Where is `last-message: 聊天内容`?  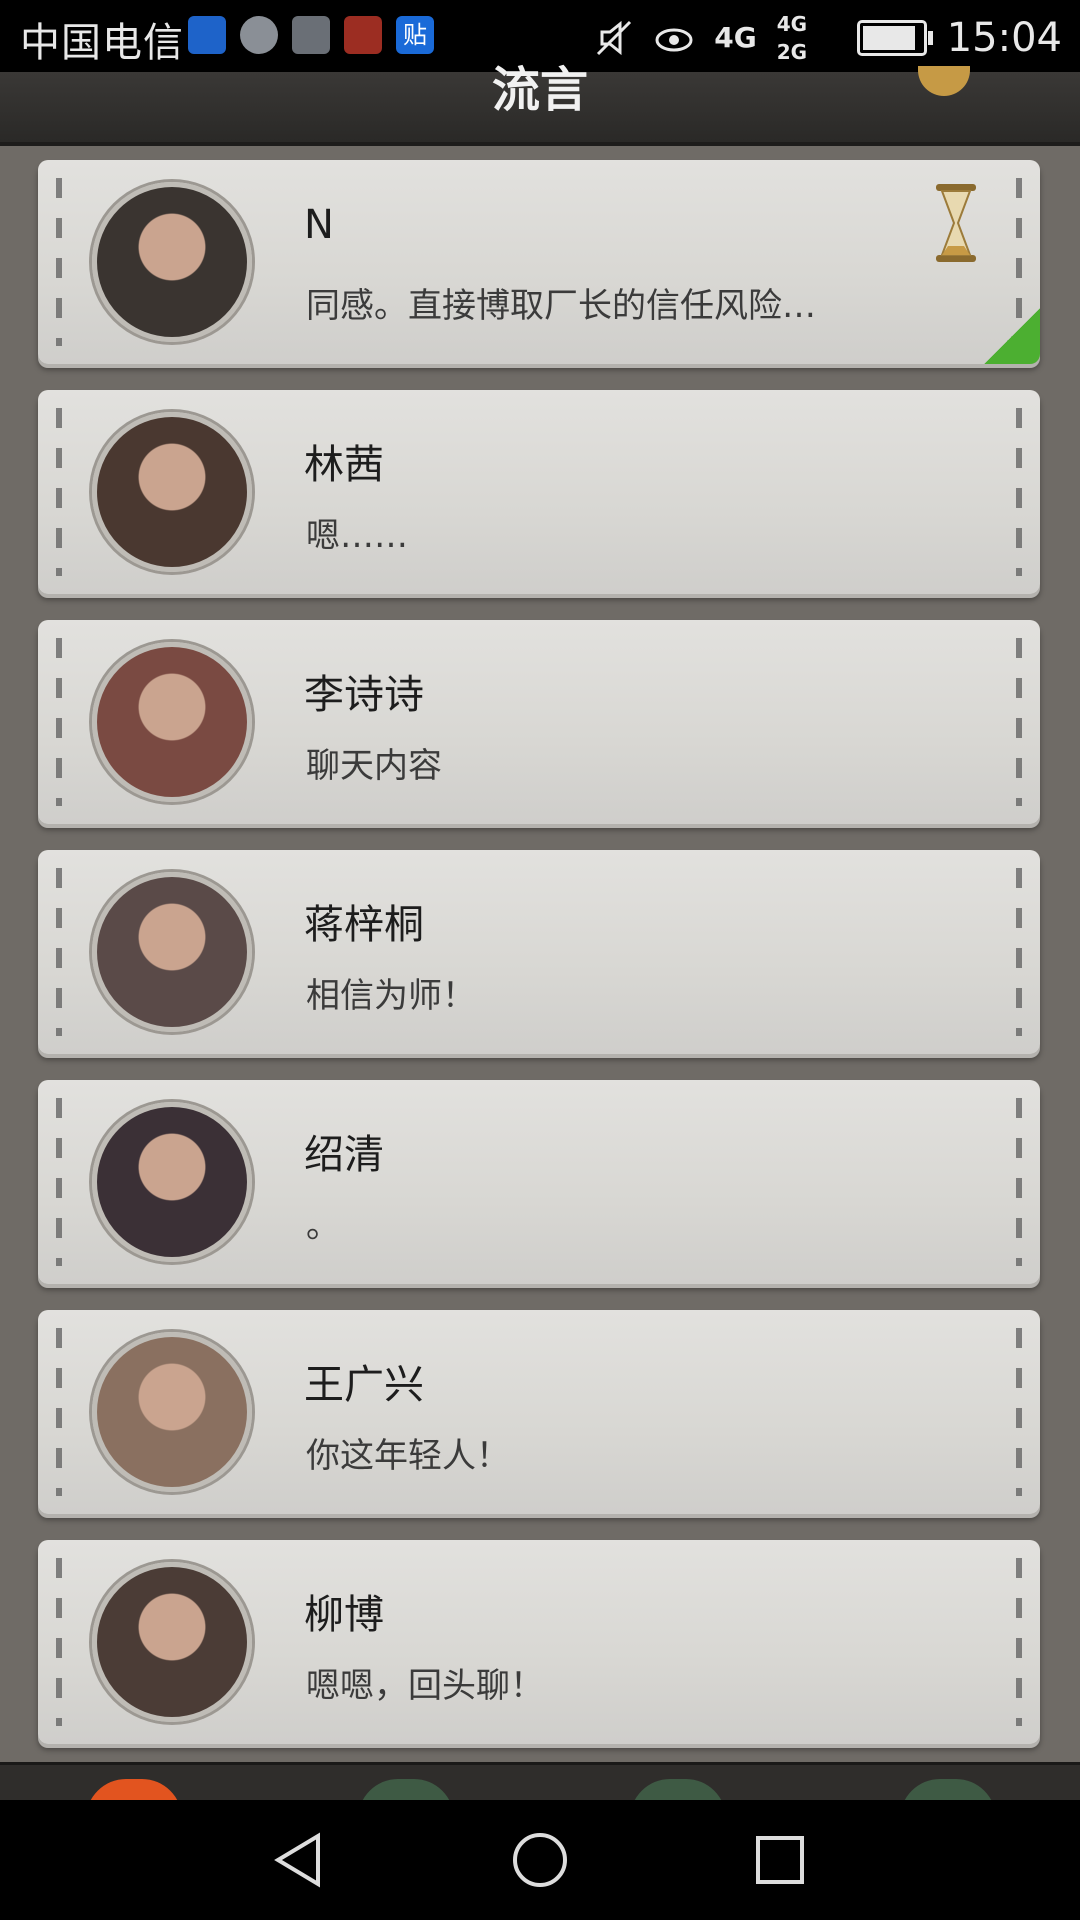
last-message: 聊天内容 is located at coordinates (374, 766).